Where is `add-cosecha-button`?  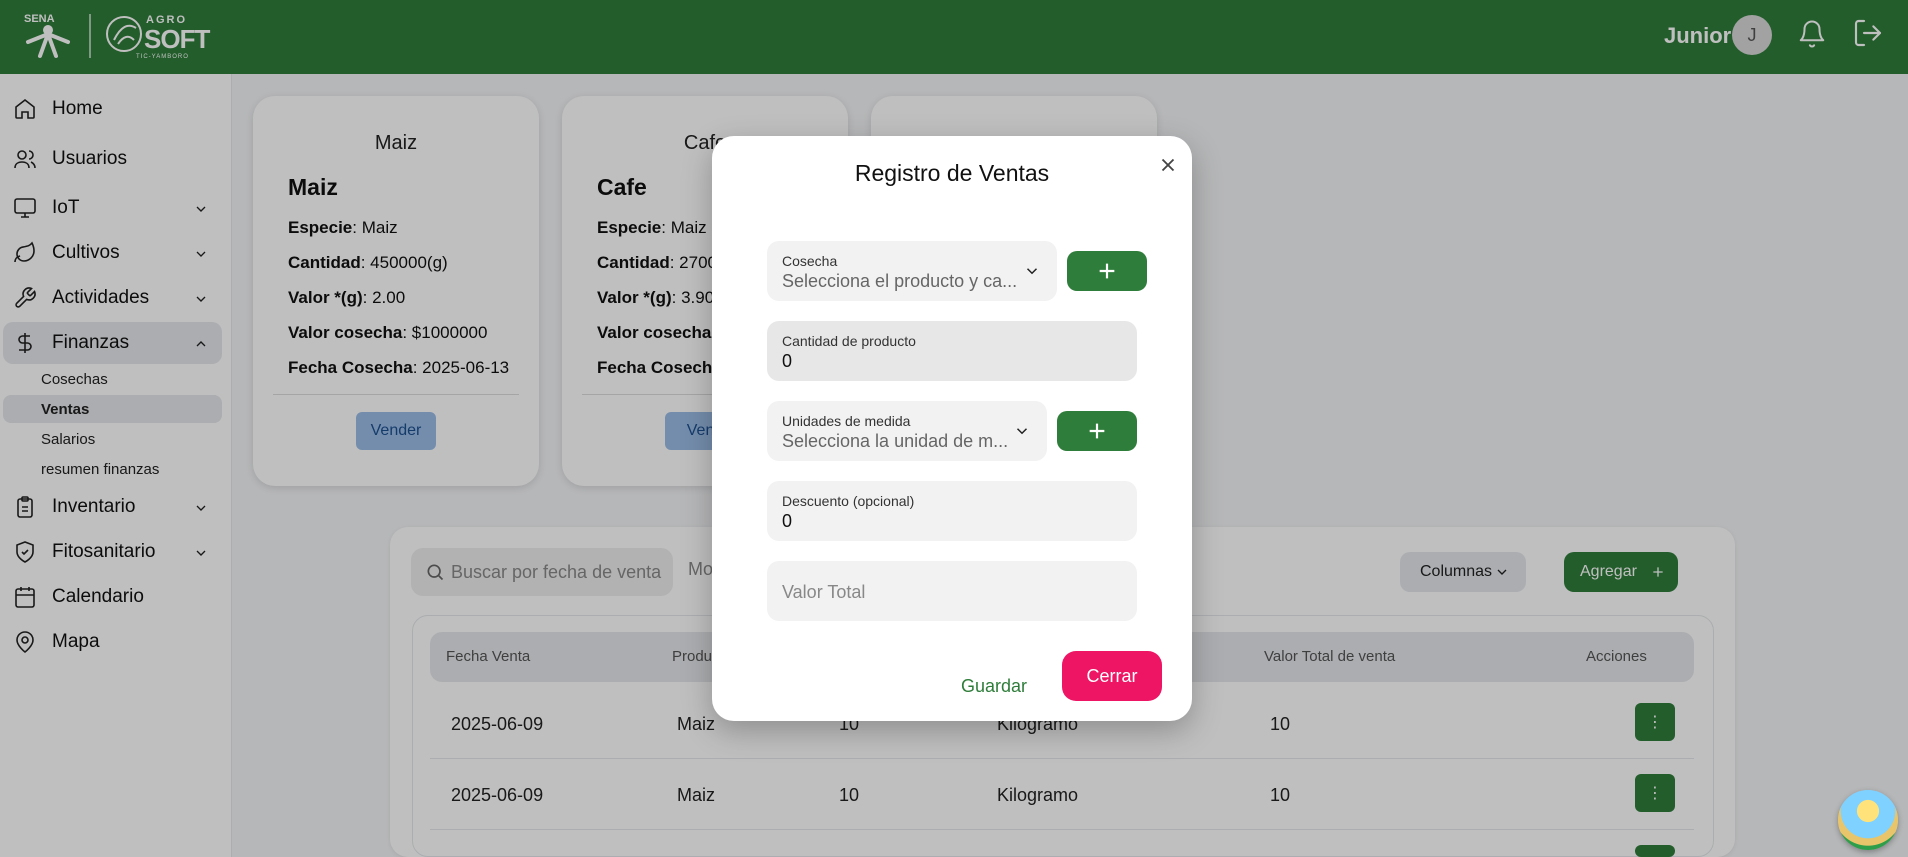
add-cosecha-button is located at coordinates (1107, 271).